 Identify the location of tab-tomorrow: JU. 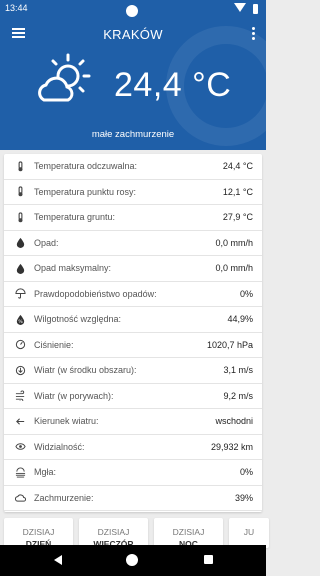
(249, 533).